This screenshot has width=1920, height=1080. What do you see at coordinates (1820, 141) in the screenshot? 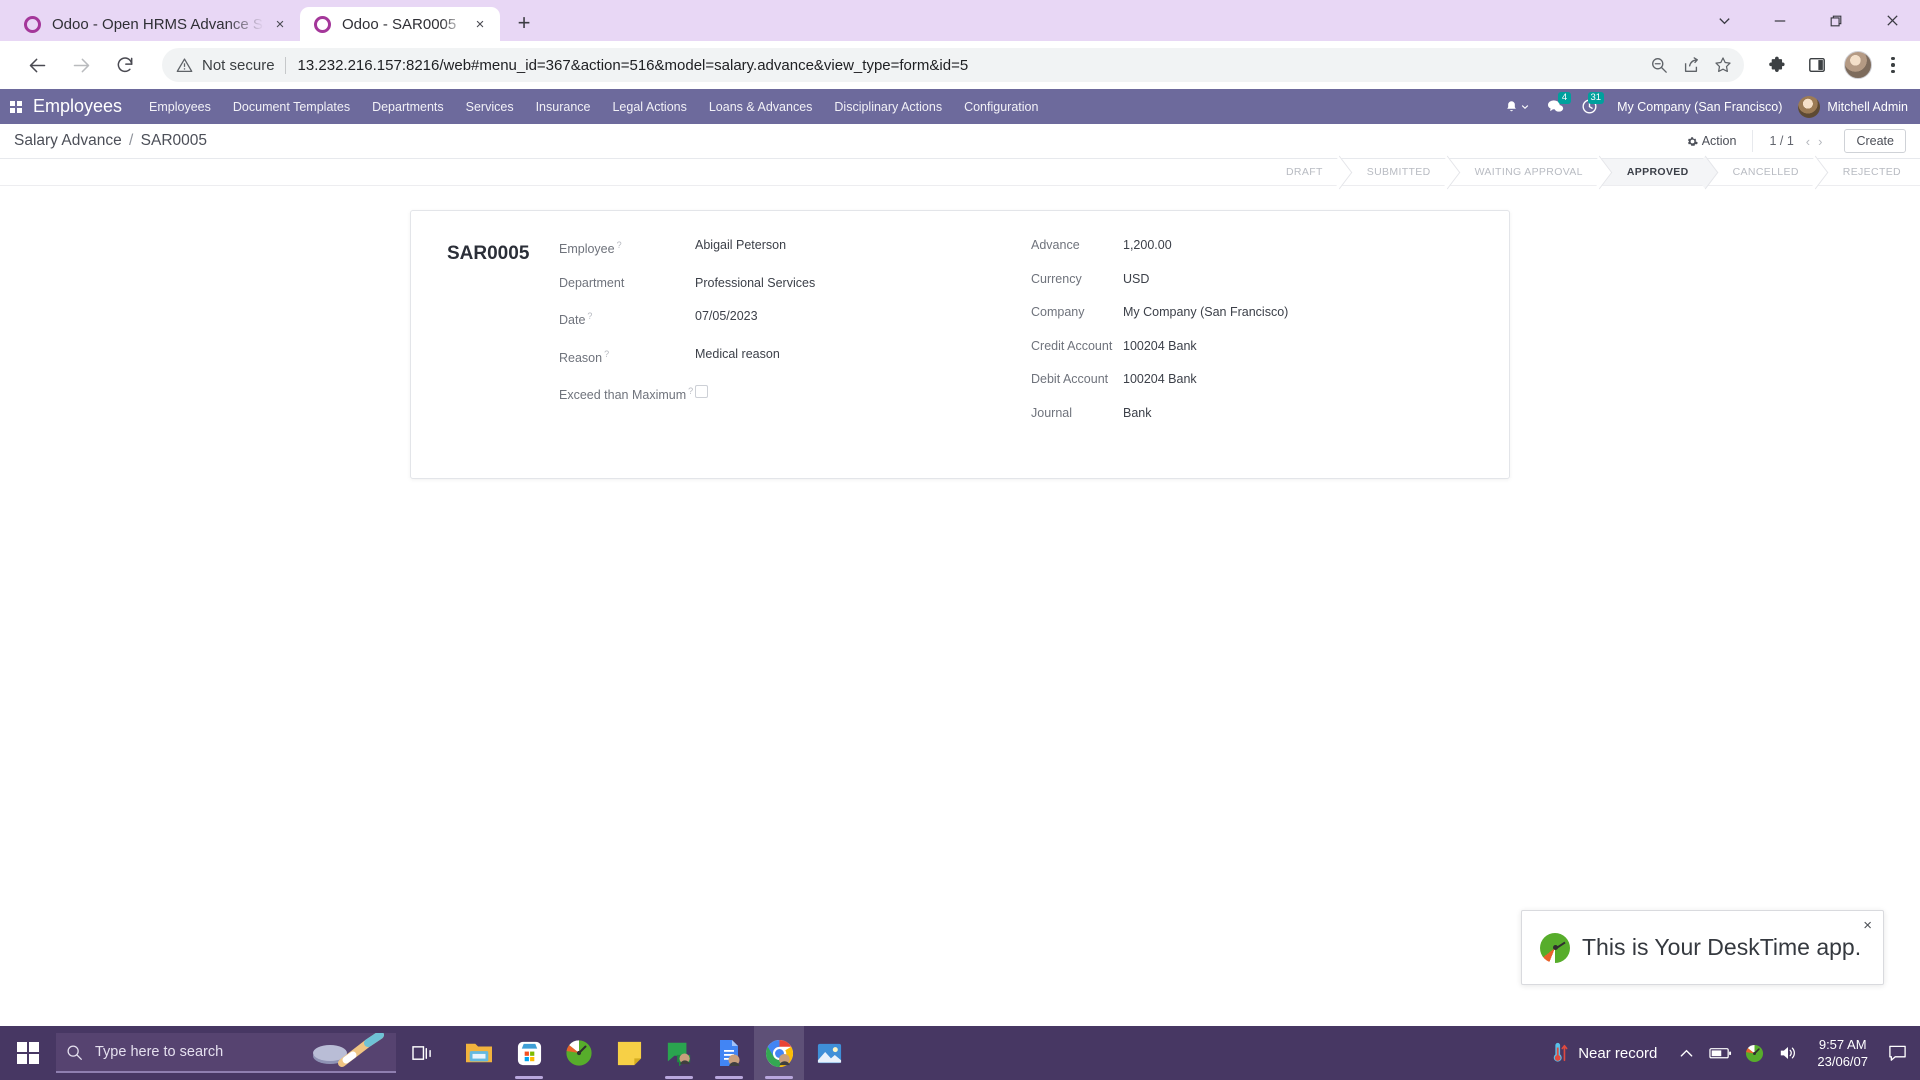
I see `pager-next-button: ›` at bounding box center [1820, 141].